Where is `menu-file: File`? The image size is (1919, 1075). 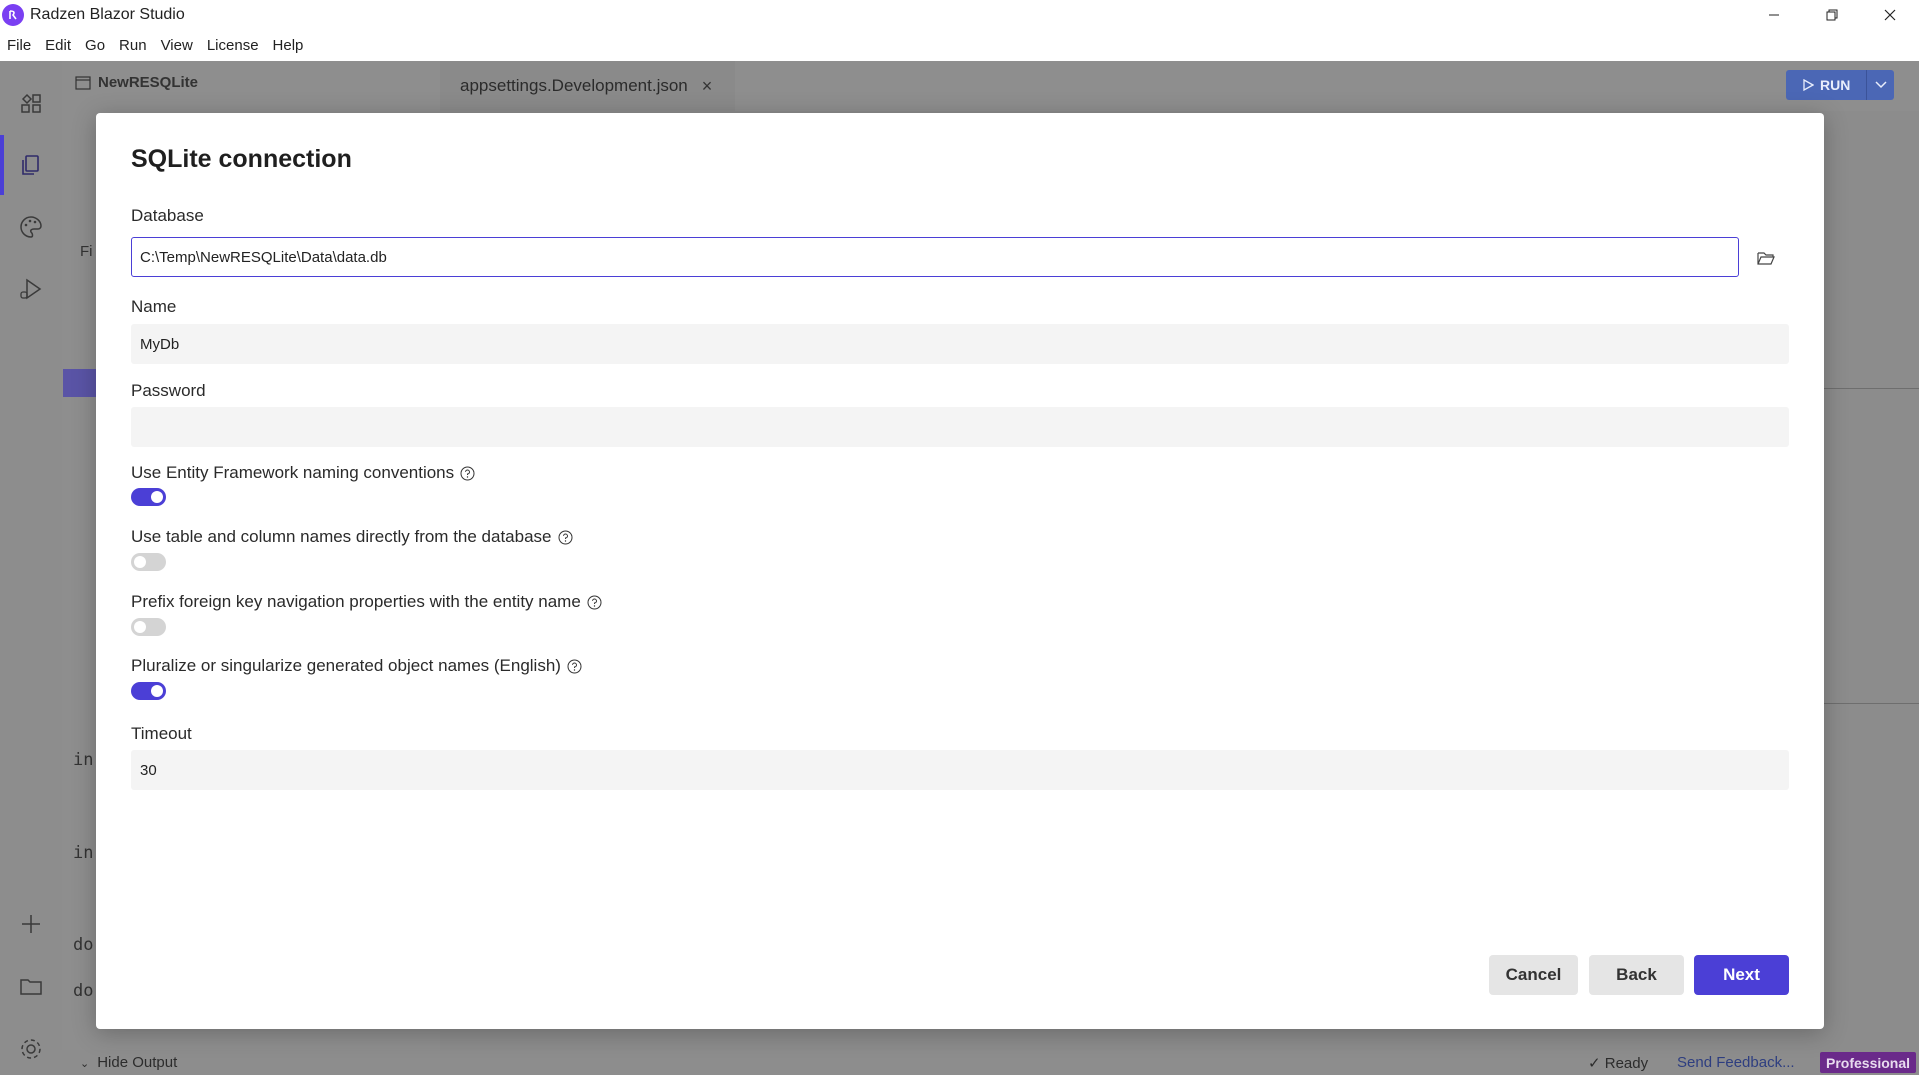
menu-file: File is located at coordinates (19, 45).